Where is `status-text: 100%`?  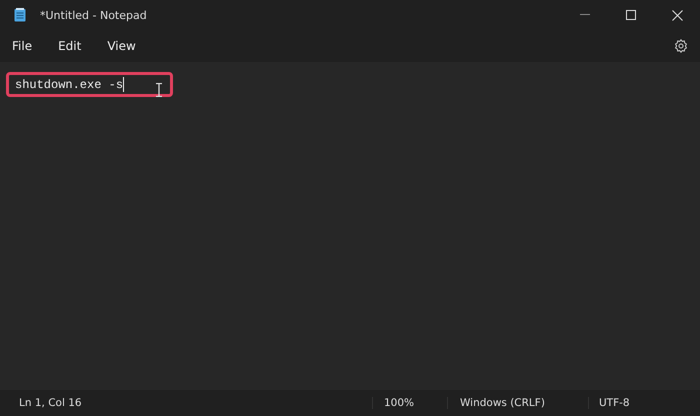
status-text: 100% is located at coordinates (409, 403).